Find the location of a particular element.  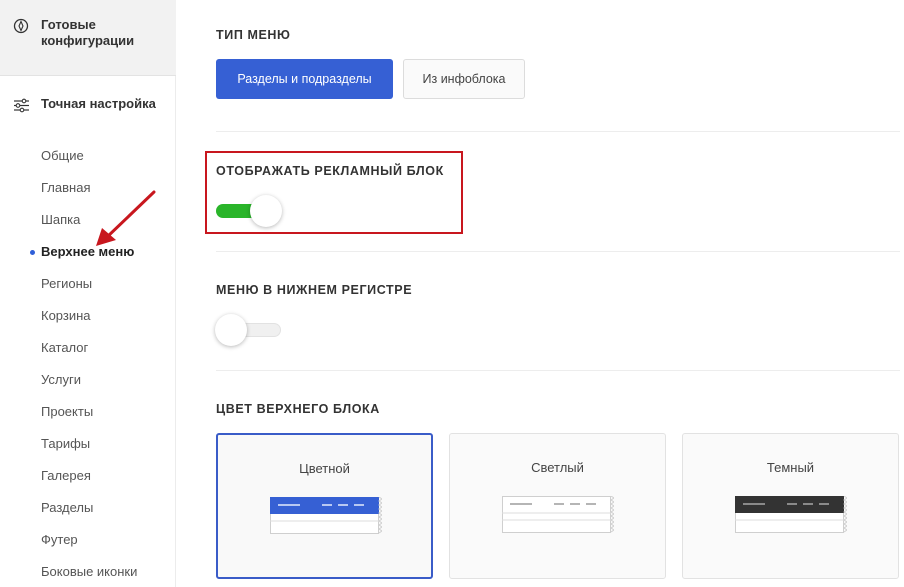

color-option-label: Цветной is located at coordinates (324, 468).